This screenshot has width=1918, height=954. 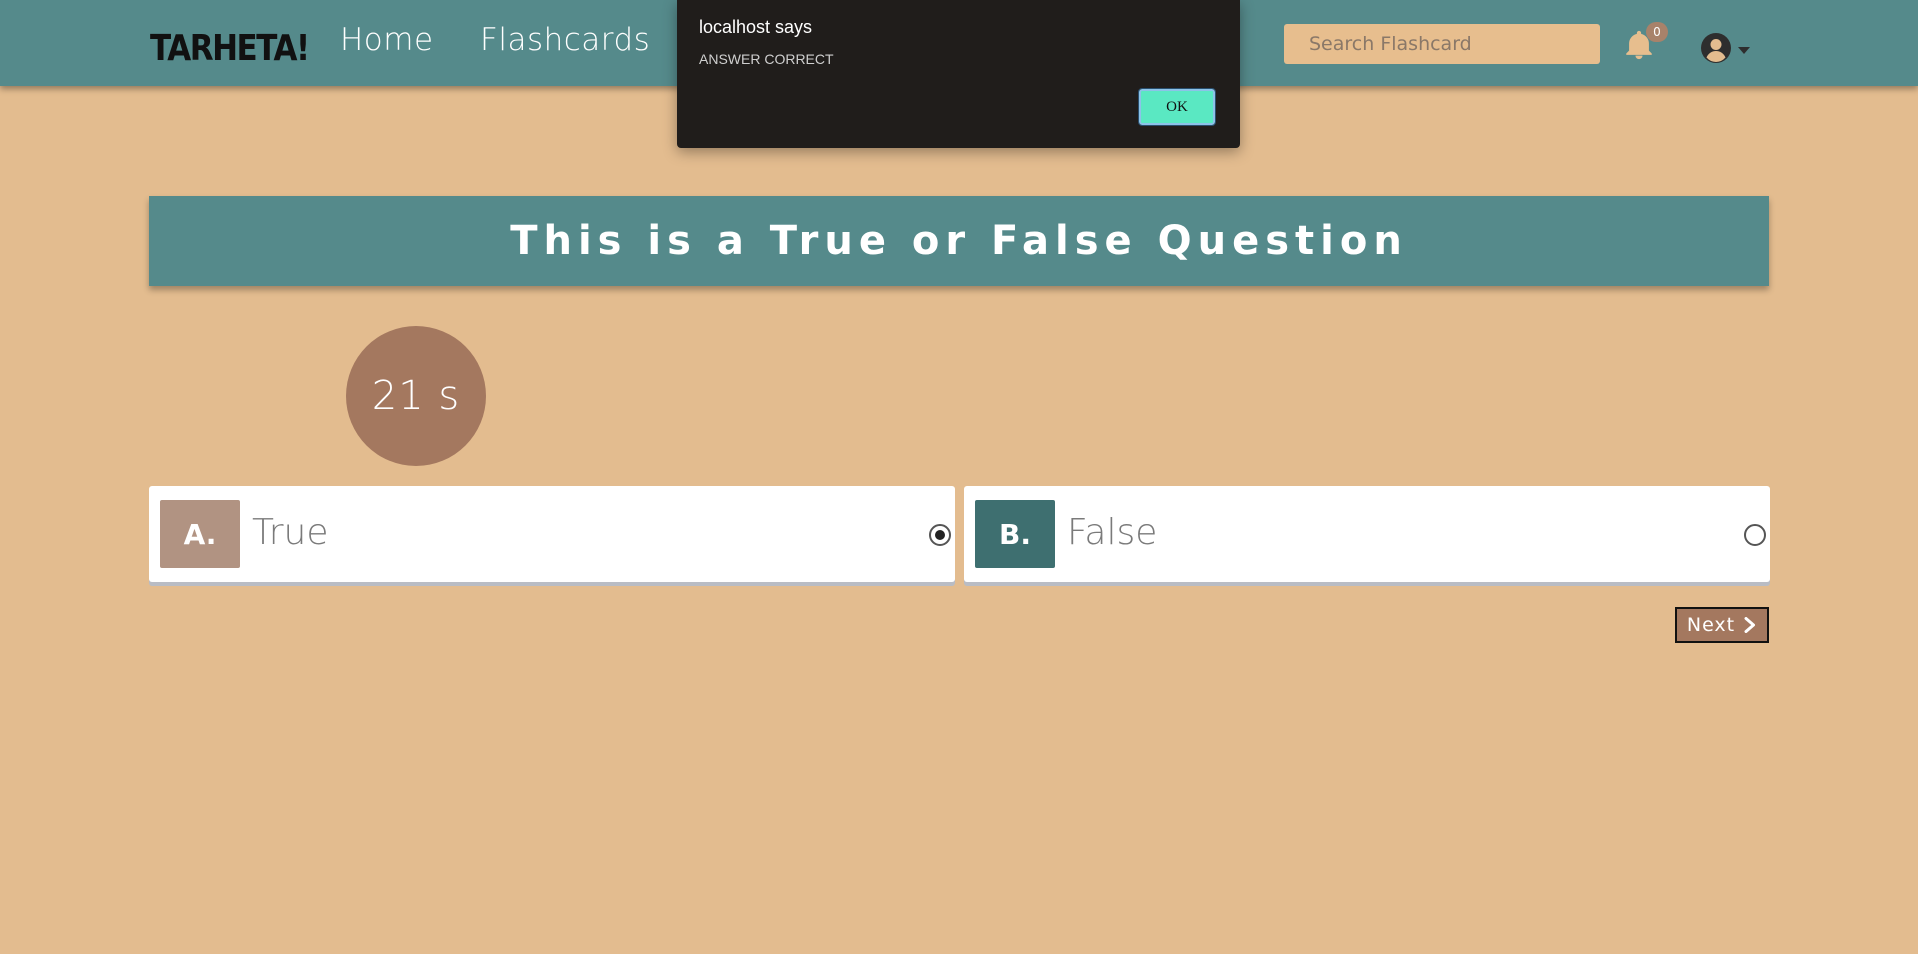 What do you see at coordinates (1657, 32) in the screenshot?
I see `notification-badge: 0` at bounding box center [1657, 32].